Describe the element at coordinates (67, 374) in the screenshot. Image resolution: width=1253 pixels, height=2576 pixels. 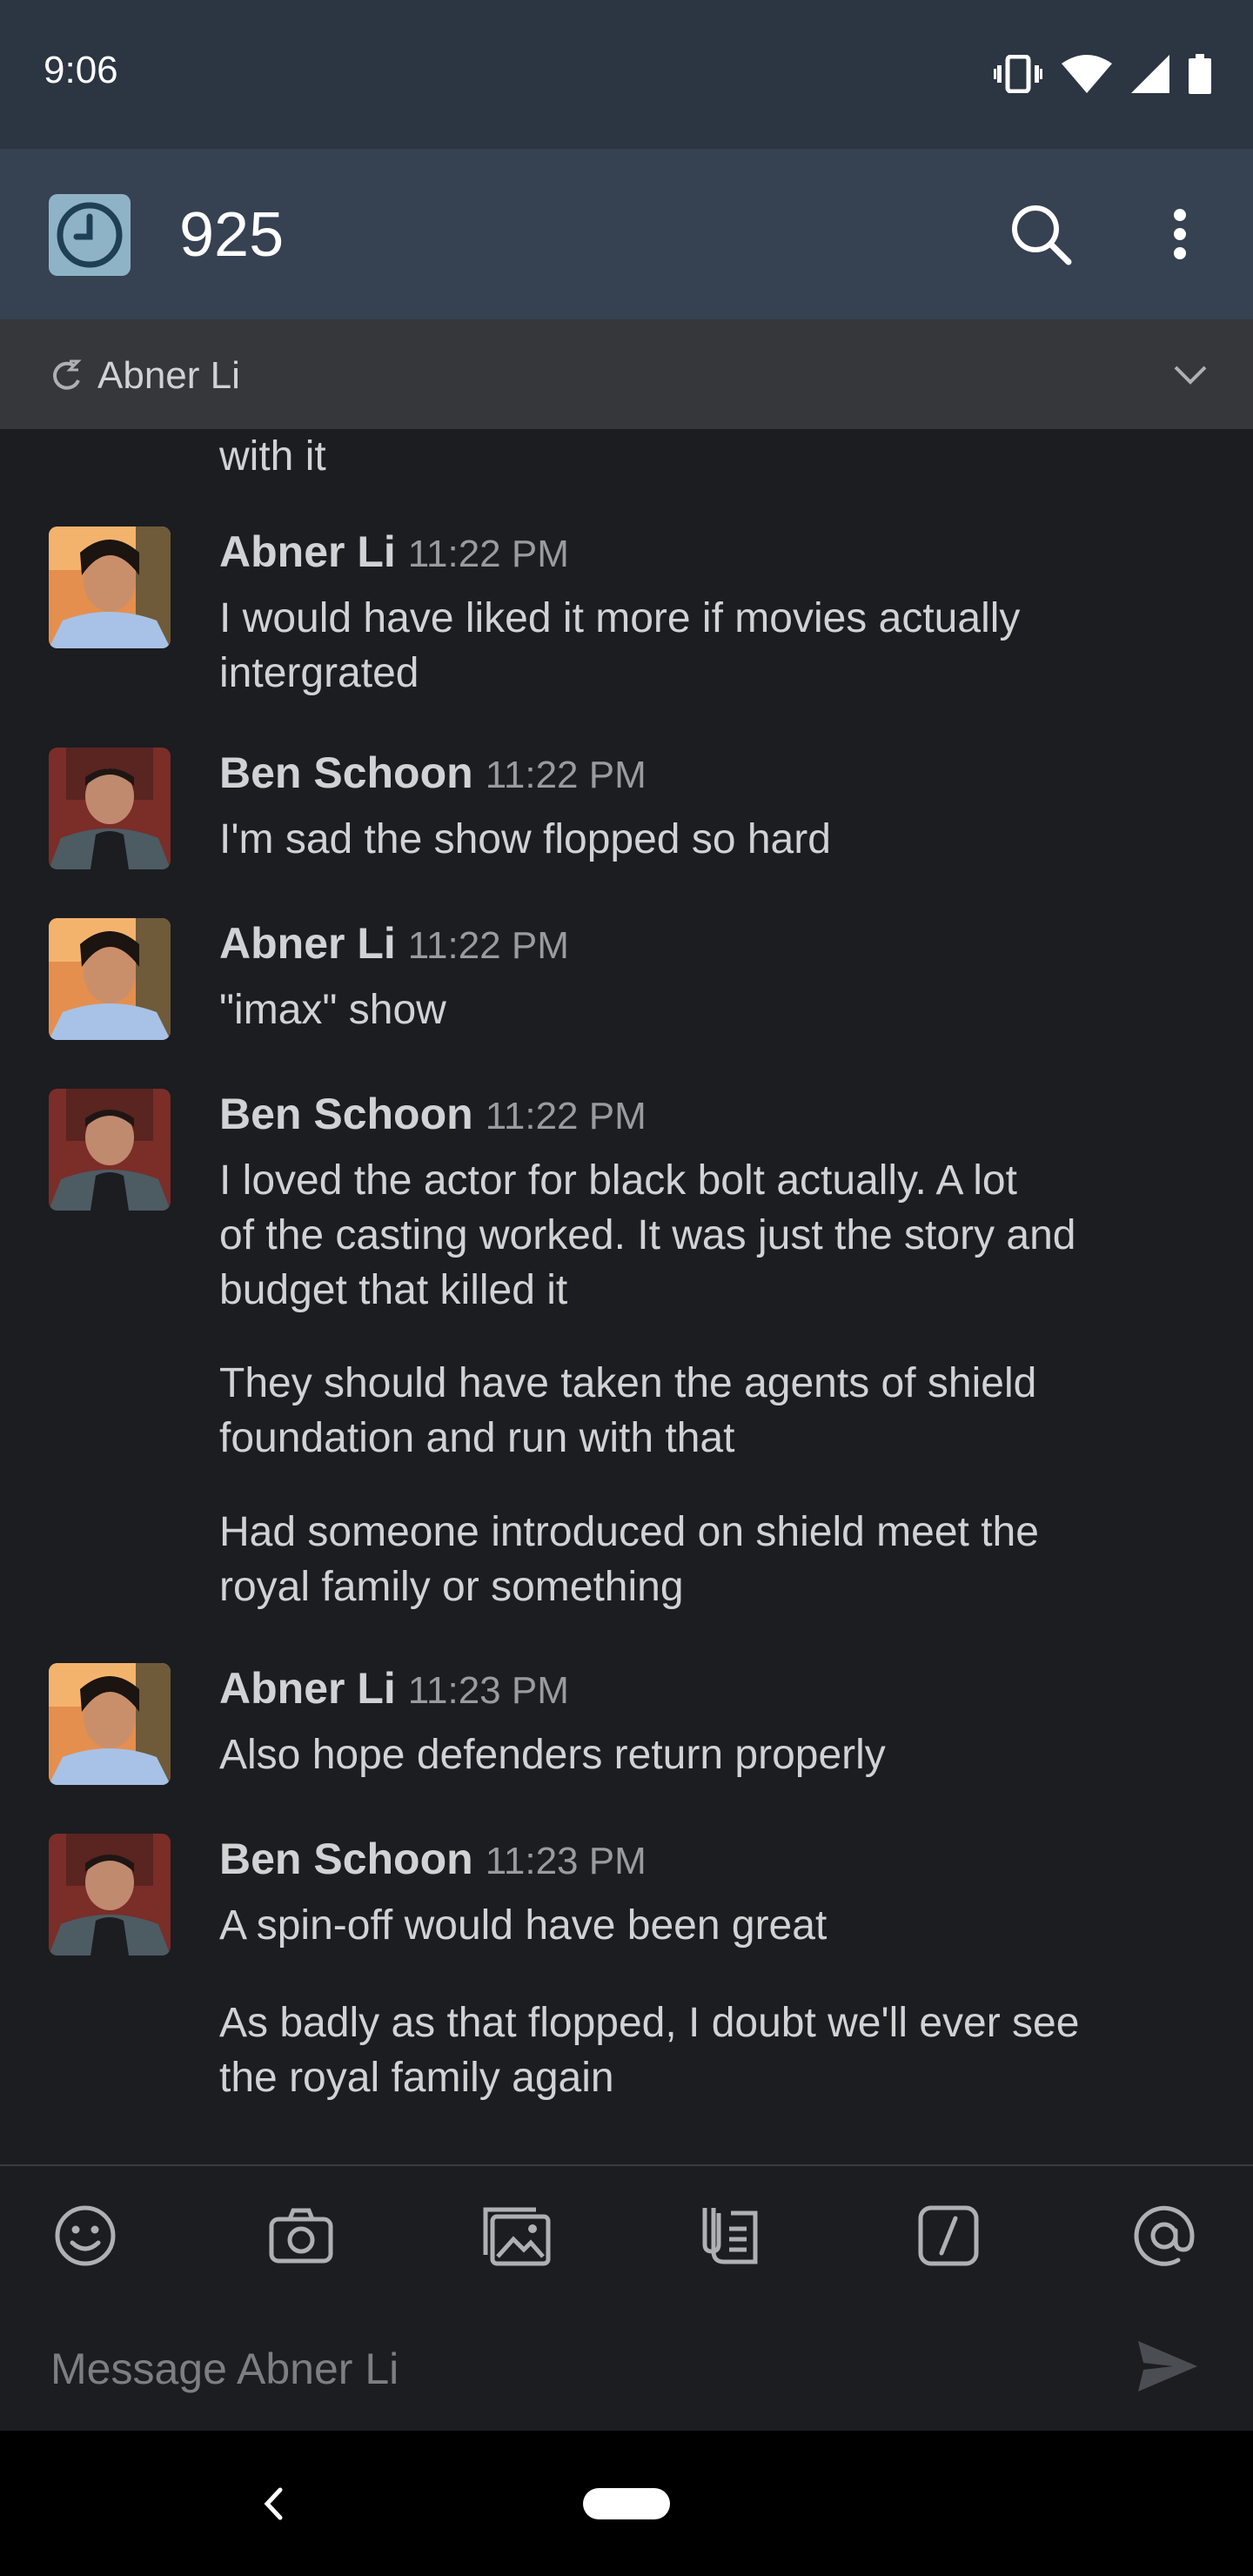
I see `dnd-icon` at that location.